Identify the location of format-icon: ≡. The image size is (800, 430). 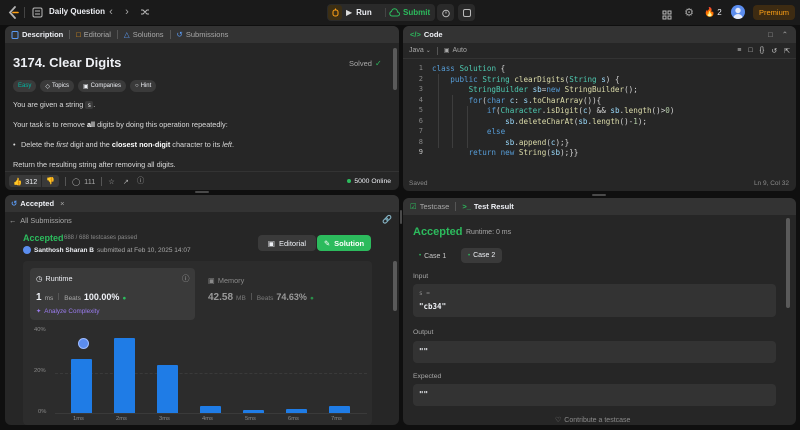
(739, 51).